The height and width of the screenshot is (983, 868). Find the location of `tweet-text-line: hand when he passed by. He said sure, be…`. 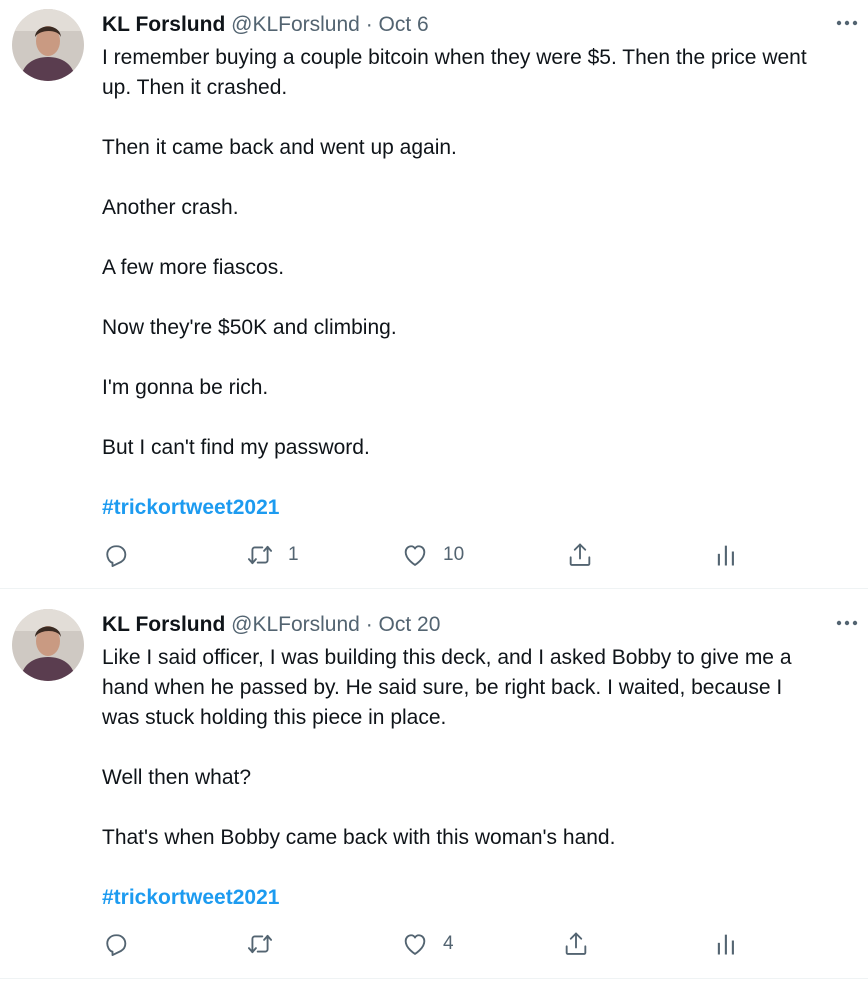

tweet-text-line: hand when he passed by. He said sure, be… is located at coordinates (442, 687).